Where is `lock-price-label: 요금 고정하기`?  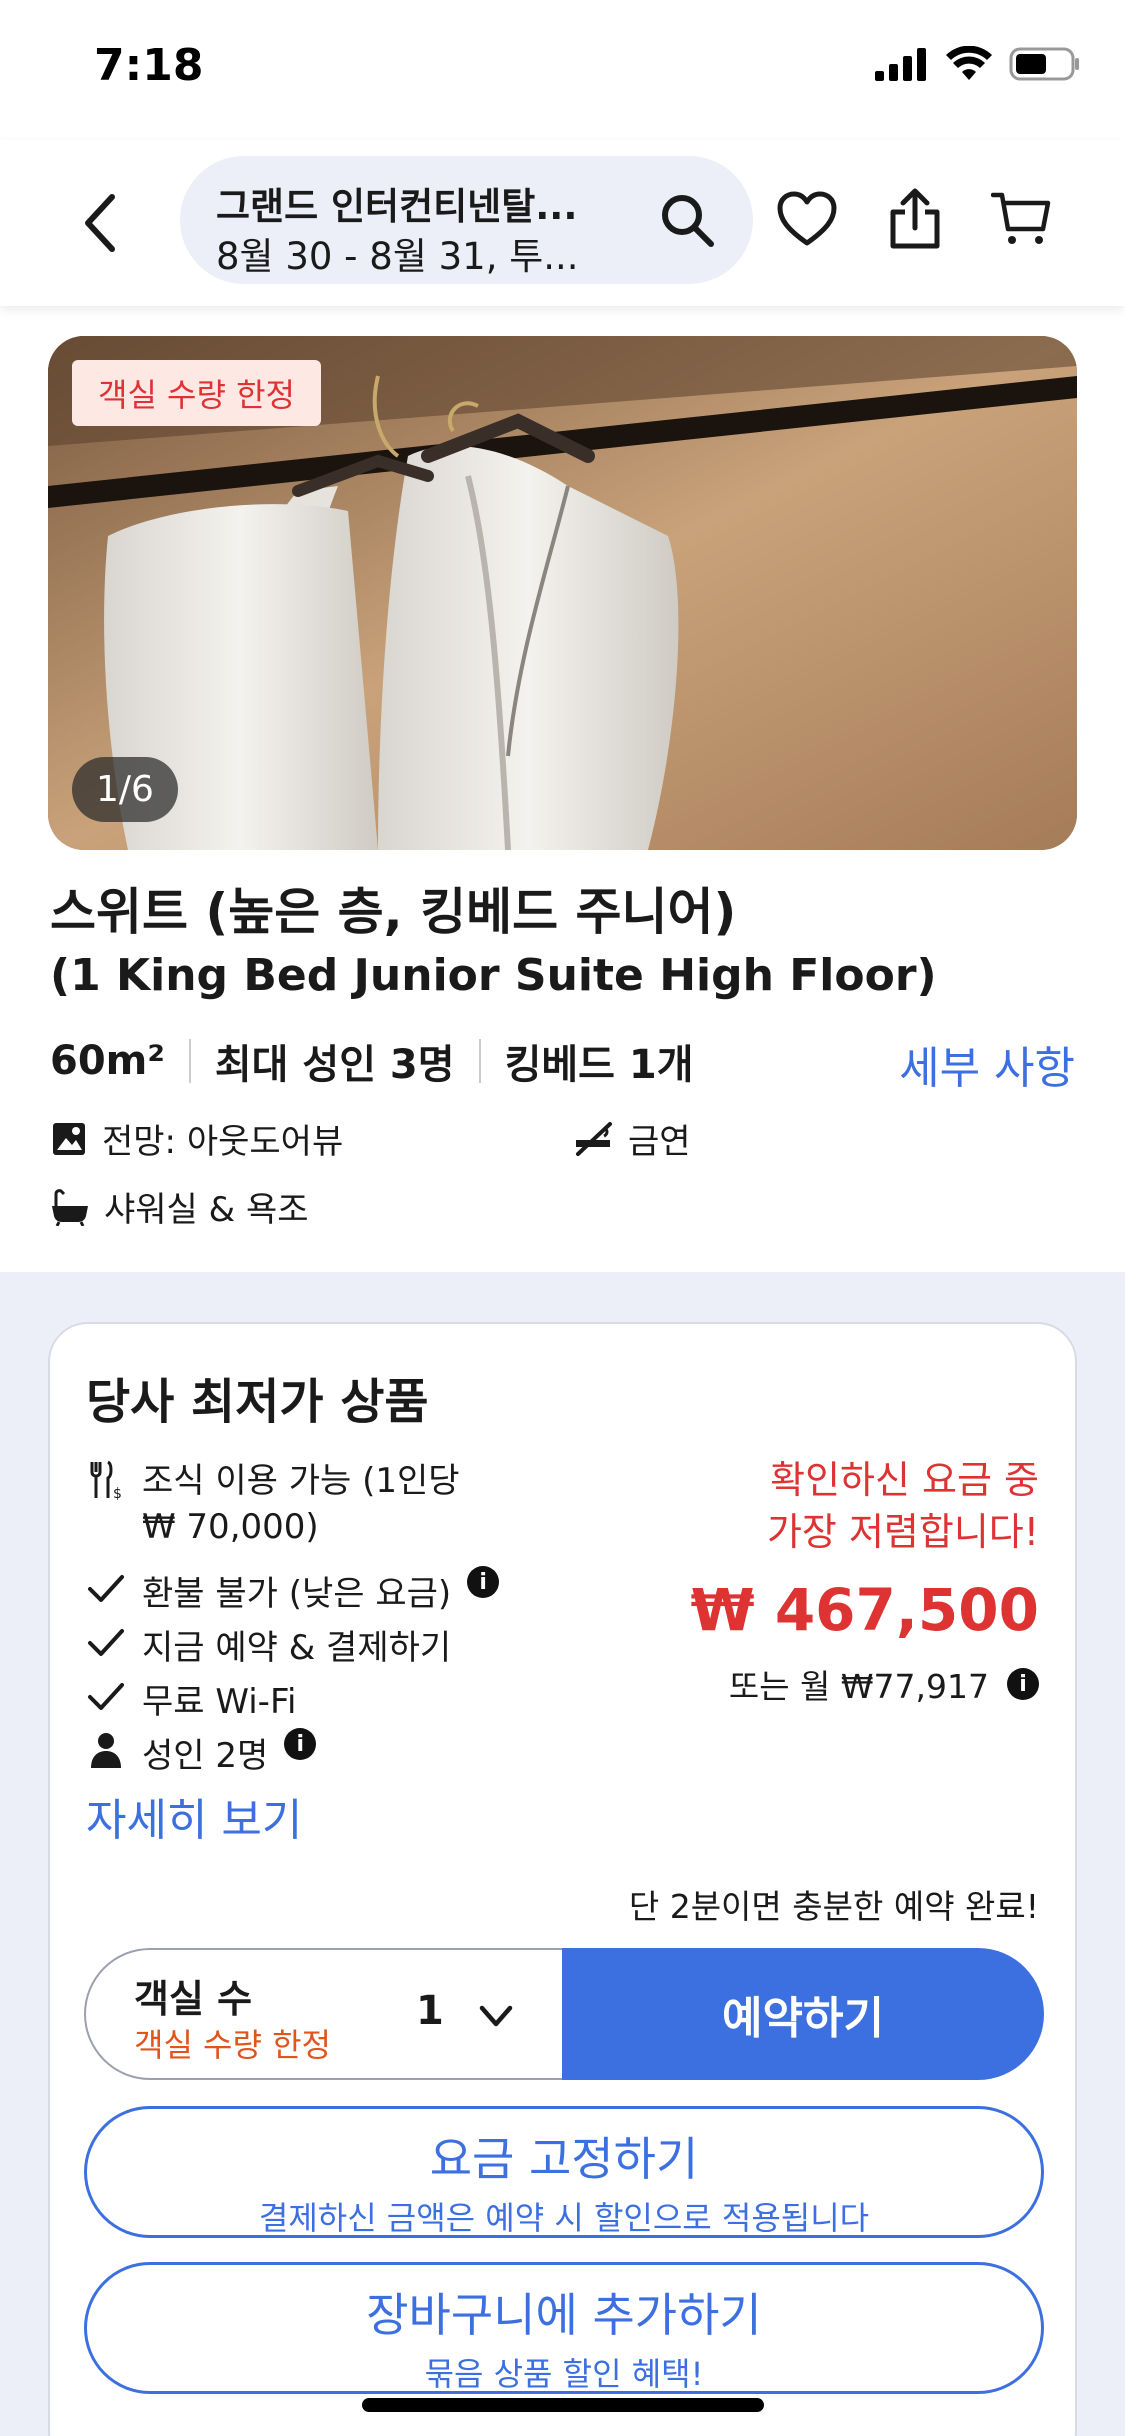
lock-price-label: 요금 고정하기 is located at coordinates (564, 2159).